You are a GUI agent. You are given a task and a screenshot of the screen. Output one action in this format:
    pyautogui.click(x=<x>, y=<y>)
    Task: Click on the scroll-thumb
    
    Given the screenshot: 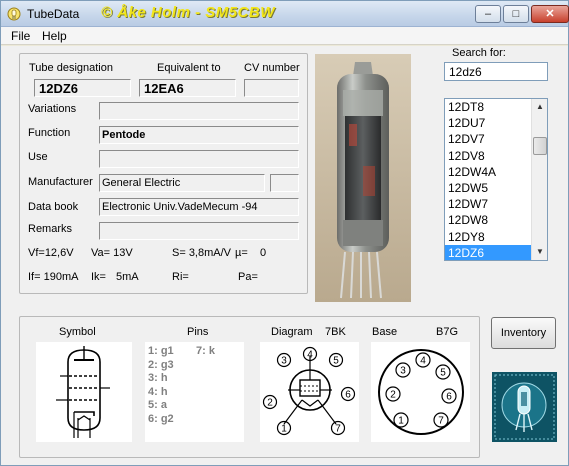 What is the action you would take?
    pyautogui.click(x=540, y=146)
    